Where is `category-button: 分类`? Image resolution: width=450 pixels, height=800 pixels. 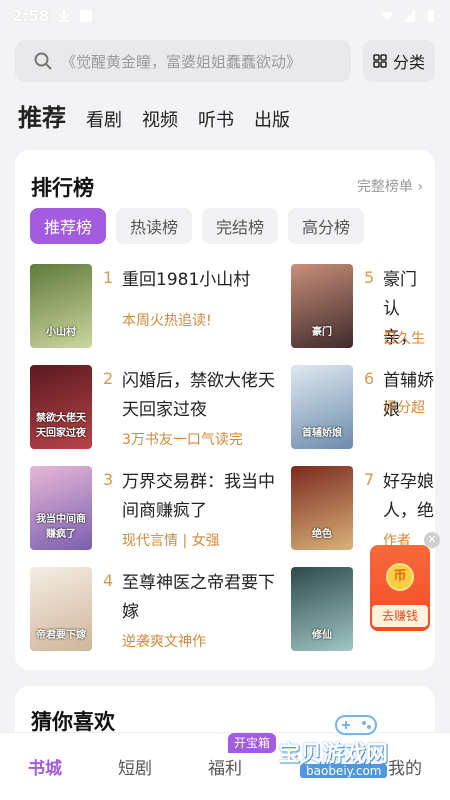 category-button: 分类 is located at coordinates (399, 61).